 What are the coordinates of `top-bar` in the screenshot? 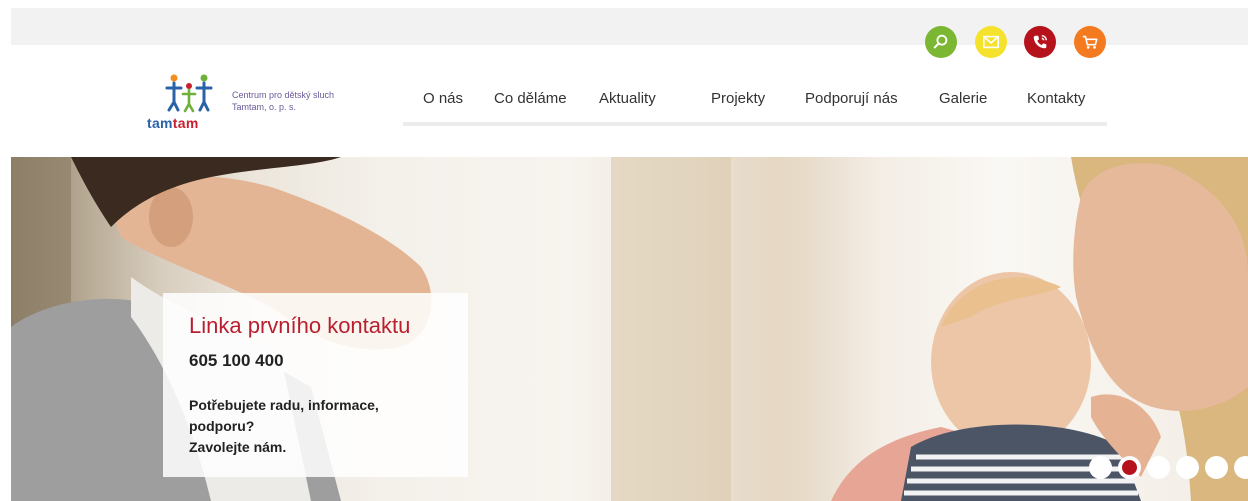 It's located at (629, 26).